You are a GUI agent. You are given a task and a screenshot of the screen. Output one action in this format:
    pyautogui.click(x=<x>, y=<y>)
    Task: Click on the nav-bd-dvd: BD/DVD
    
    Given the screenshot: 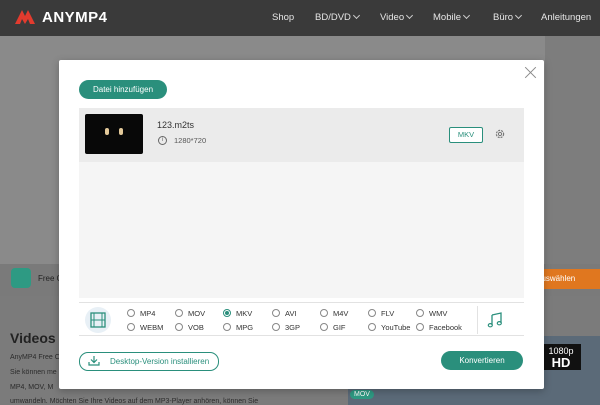 What is the action you would take?
    pyautogui.click(x=337, y=17)
    